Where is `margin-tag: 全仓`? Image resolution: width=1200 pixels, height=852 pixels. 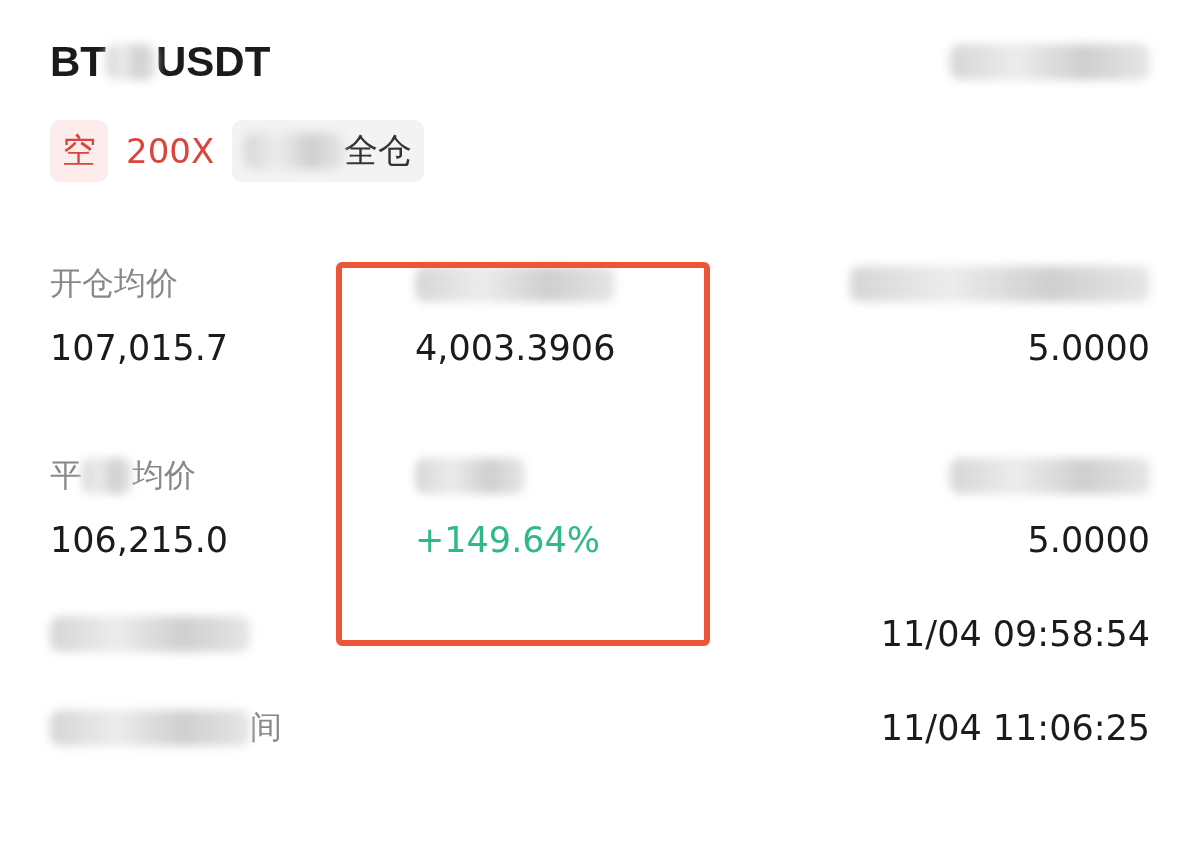
margin-tag: 全仓 is located at coordinates (328, 151).